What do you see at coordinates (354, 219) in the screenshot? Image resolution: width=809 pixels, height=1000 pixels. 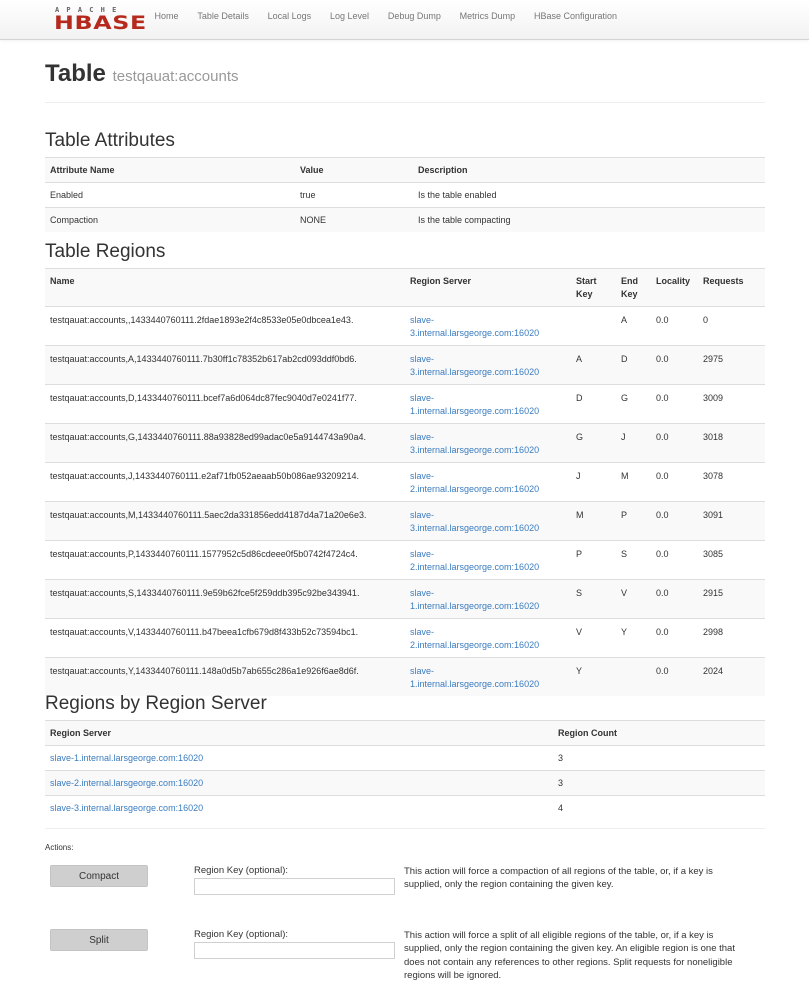 I see `attribute-value: NONE` at bounding box center [354, 219].